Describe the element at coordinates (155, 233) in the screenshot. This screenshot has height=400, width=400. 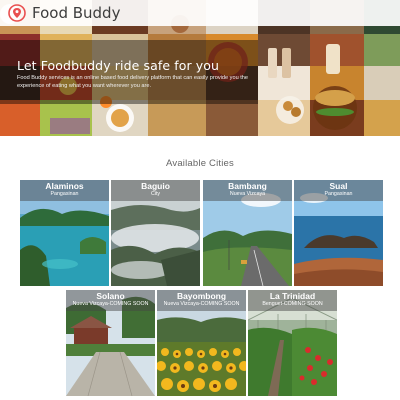
I see `city-card-baguio: Baguio City` at that location.